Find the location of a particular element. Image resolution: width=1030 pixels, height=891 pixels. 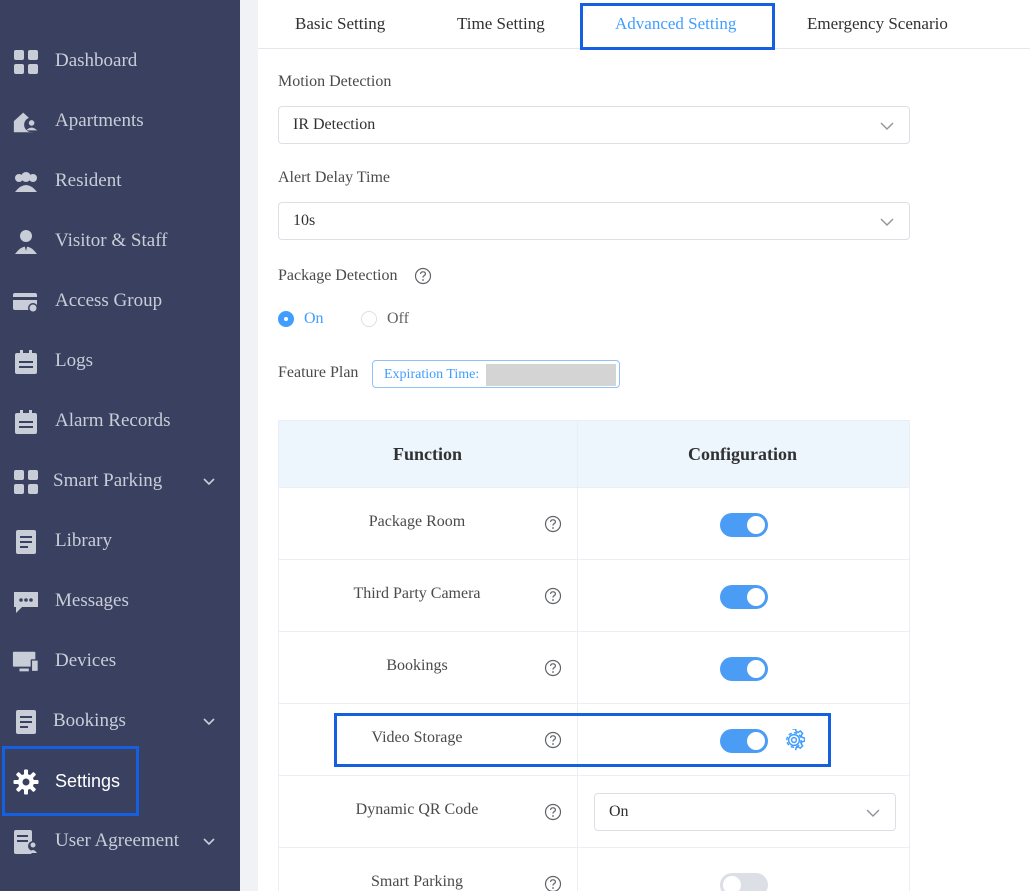

logs-icon is located at coordinates (26, 362).